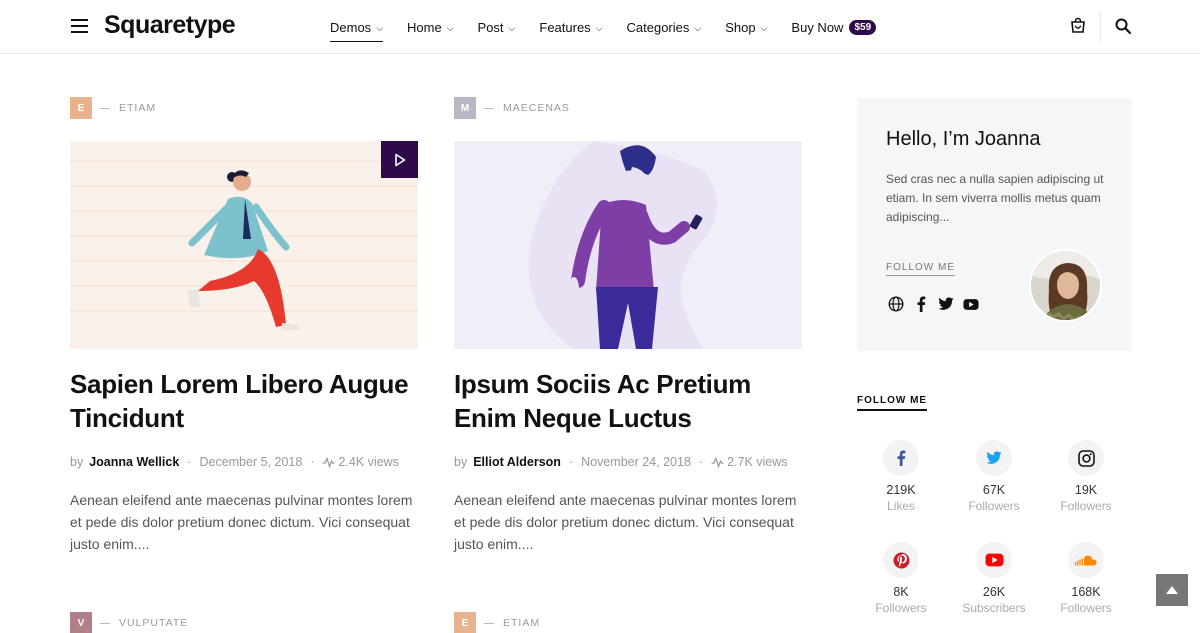 The width and height of the screenshot is (1200, 633). I want to click on play-video-button, so click(399, 159).